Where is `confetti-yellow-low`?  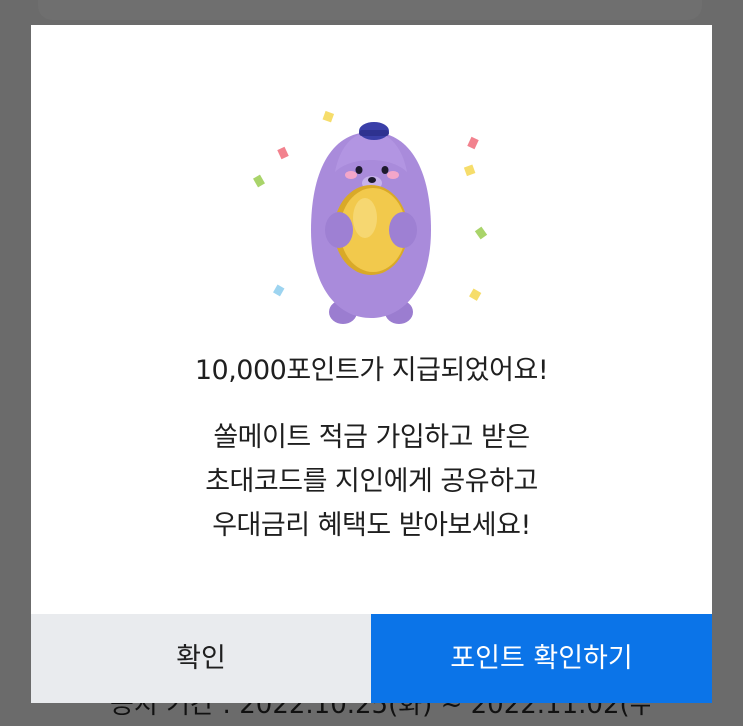
confetti-yellow-low is located at coordinates (475, 294).